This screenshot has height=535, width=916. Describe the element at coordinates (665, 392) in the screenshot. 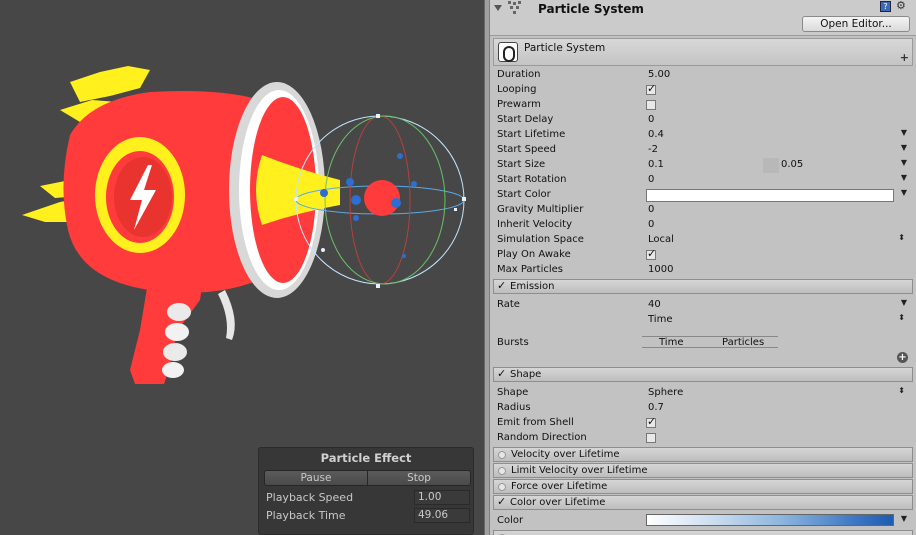

I see `shape-dropdown: Sphere` at that location.